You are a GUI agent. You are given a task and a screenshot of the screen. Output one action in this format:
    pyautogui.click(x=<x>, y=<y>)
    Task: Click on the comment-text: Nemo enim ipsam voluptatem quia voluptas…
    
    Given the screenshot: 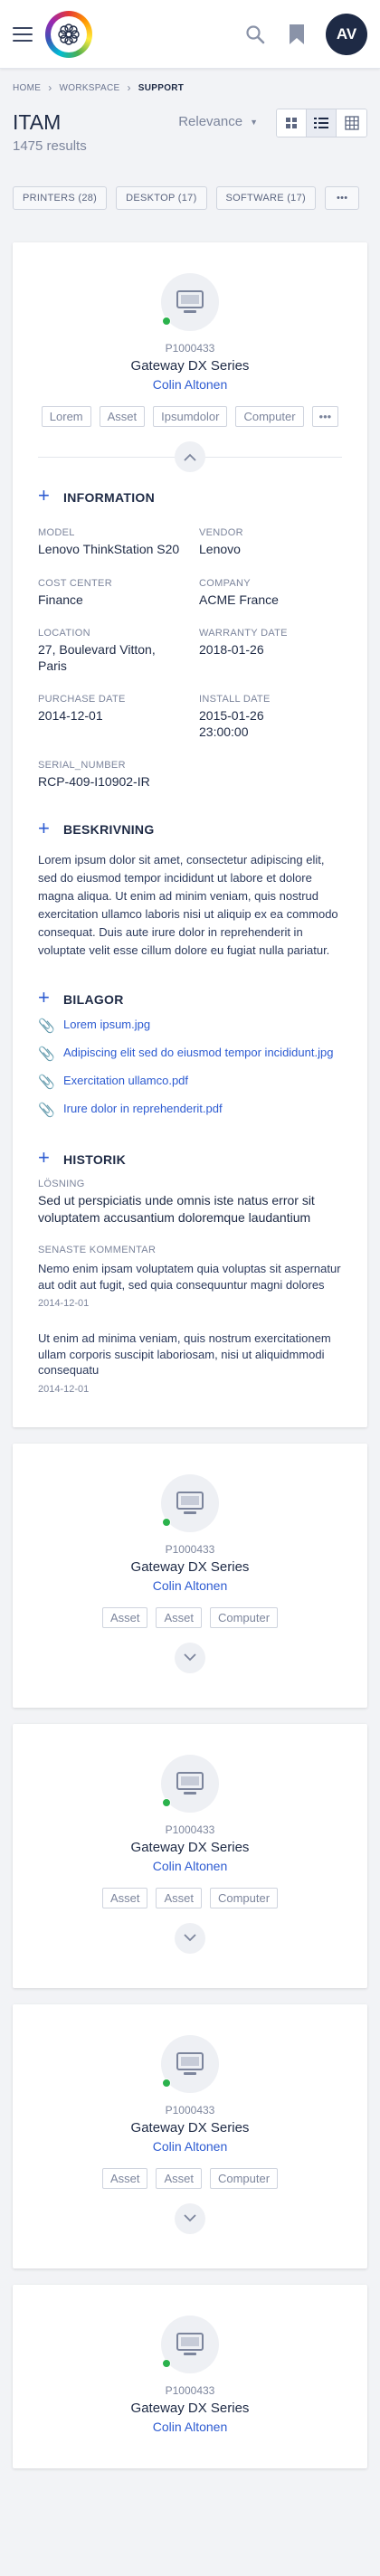 What is the action you would take?
    pyautogui.click(x=190, y=1277)
    